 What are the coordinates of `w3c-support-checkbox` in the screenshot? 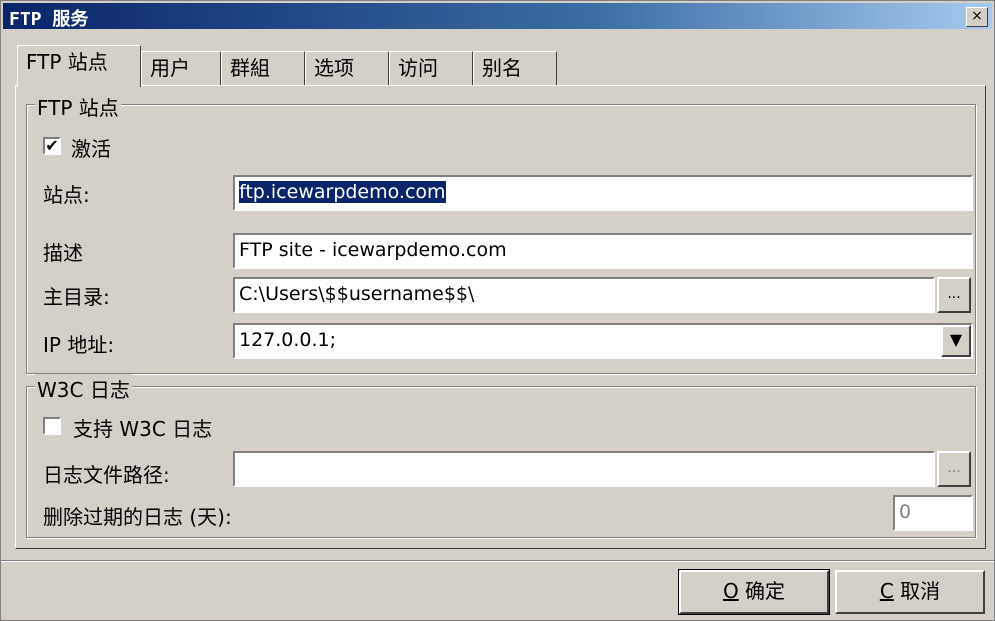 It's located at (52, 426).